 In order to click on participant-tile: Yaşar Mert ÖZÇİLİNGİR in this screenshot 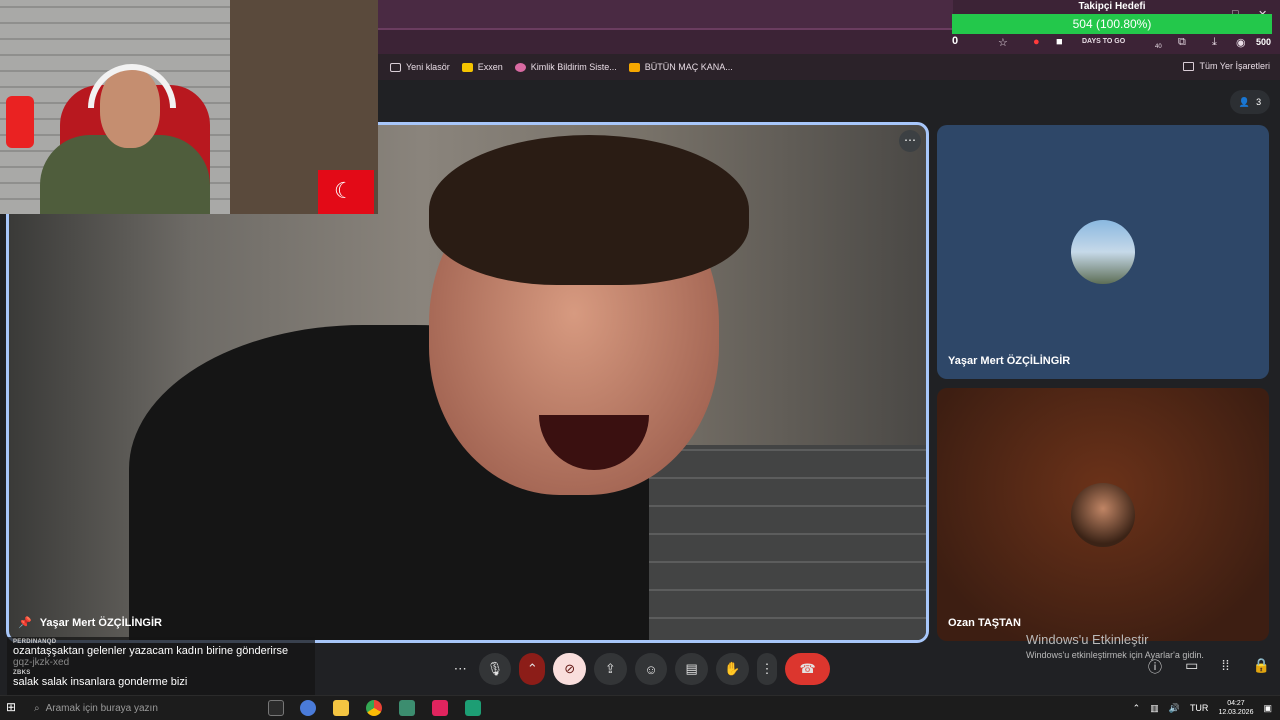, I will do `click(1103, 252)`.